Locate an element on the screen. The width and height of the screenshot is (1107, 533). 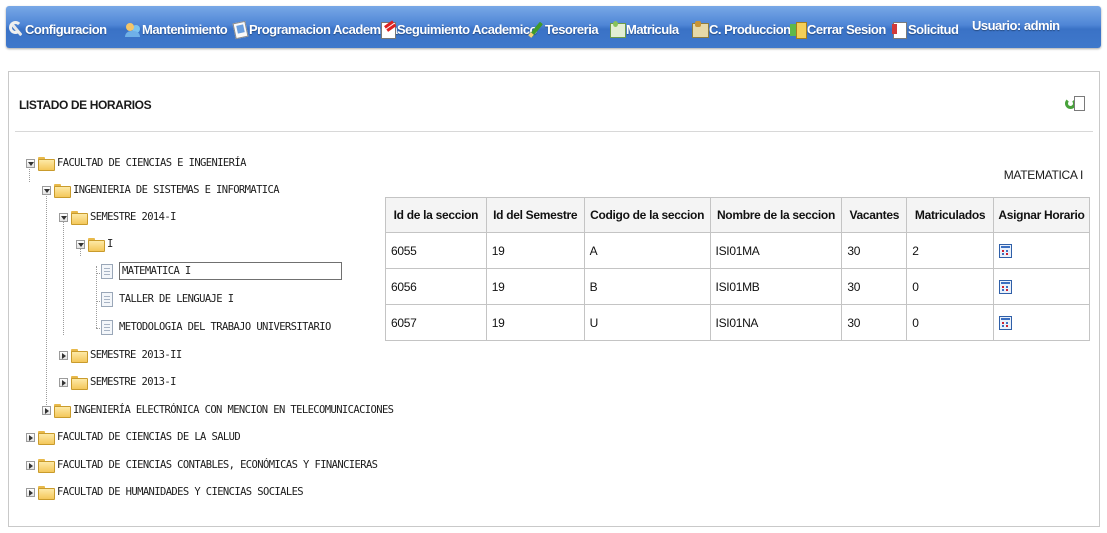
tree-node-course: METODOLOGIA DEL TRABAJO UNIVERSITARIO is located at coordinates (216, 327).